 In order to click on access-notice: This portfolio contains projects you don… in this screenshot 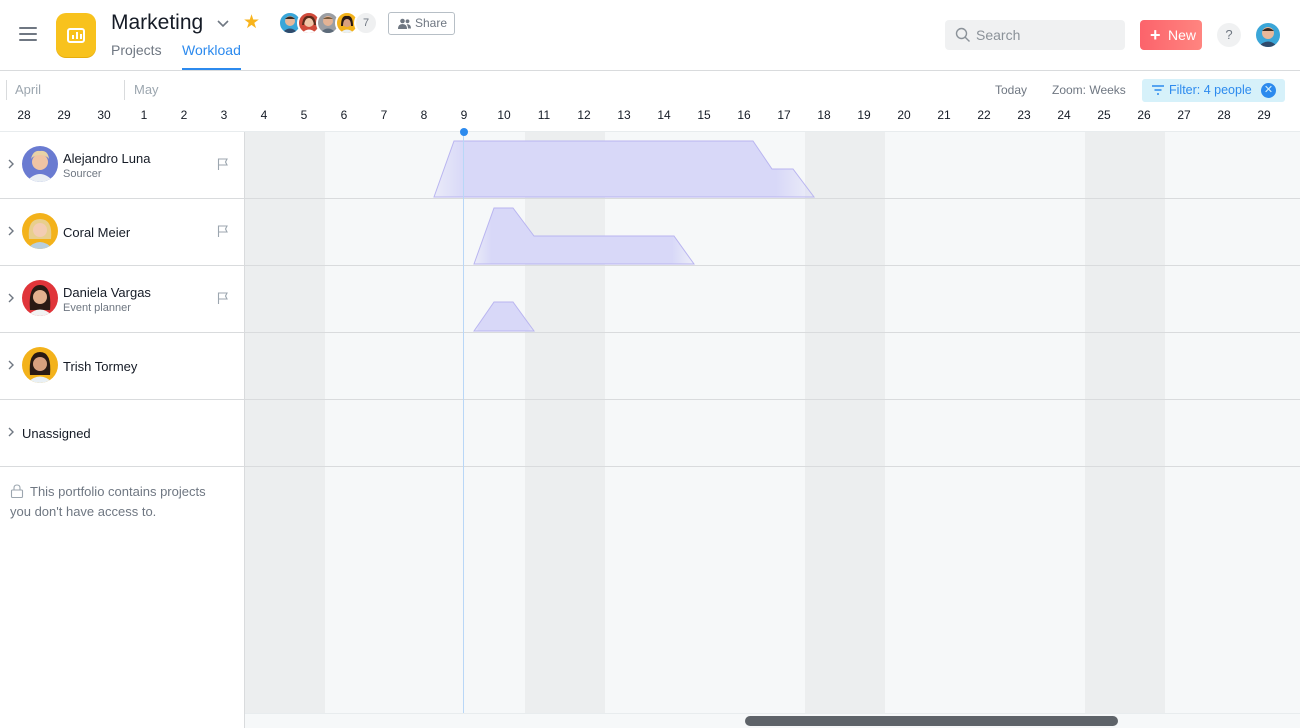, I will do `click(120, 502)`.